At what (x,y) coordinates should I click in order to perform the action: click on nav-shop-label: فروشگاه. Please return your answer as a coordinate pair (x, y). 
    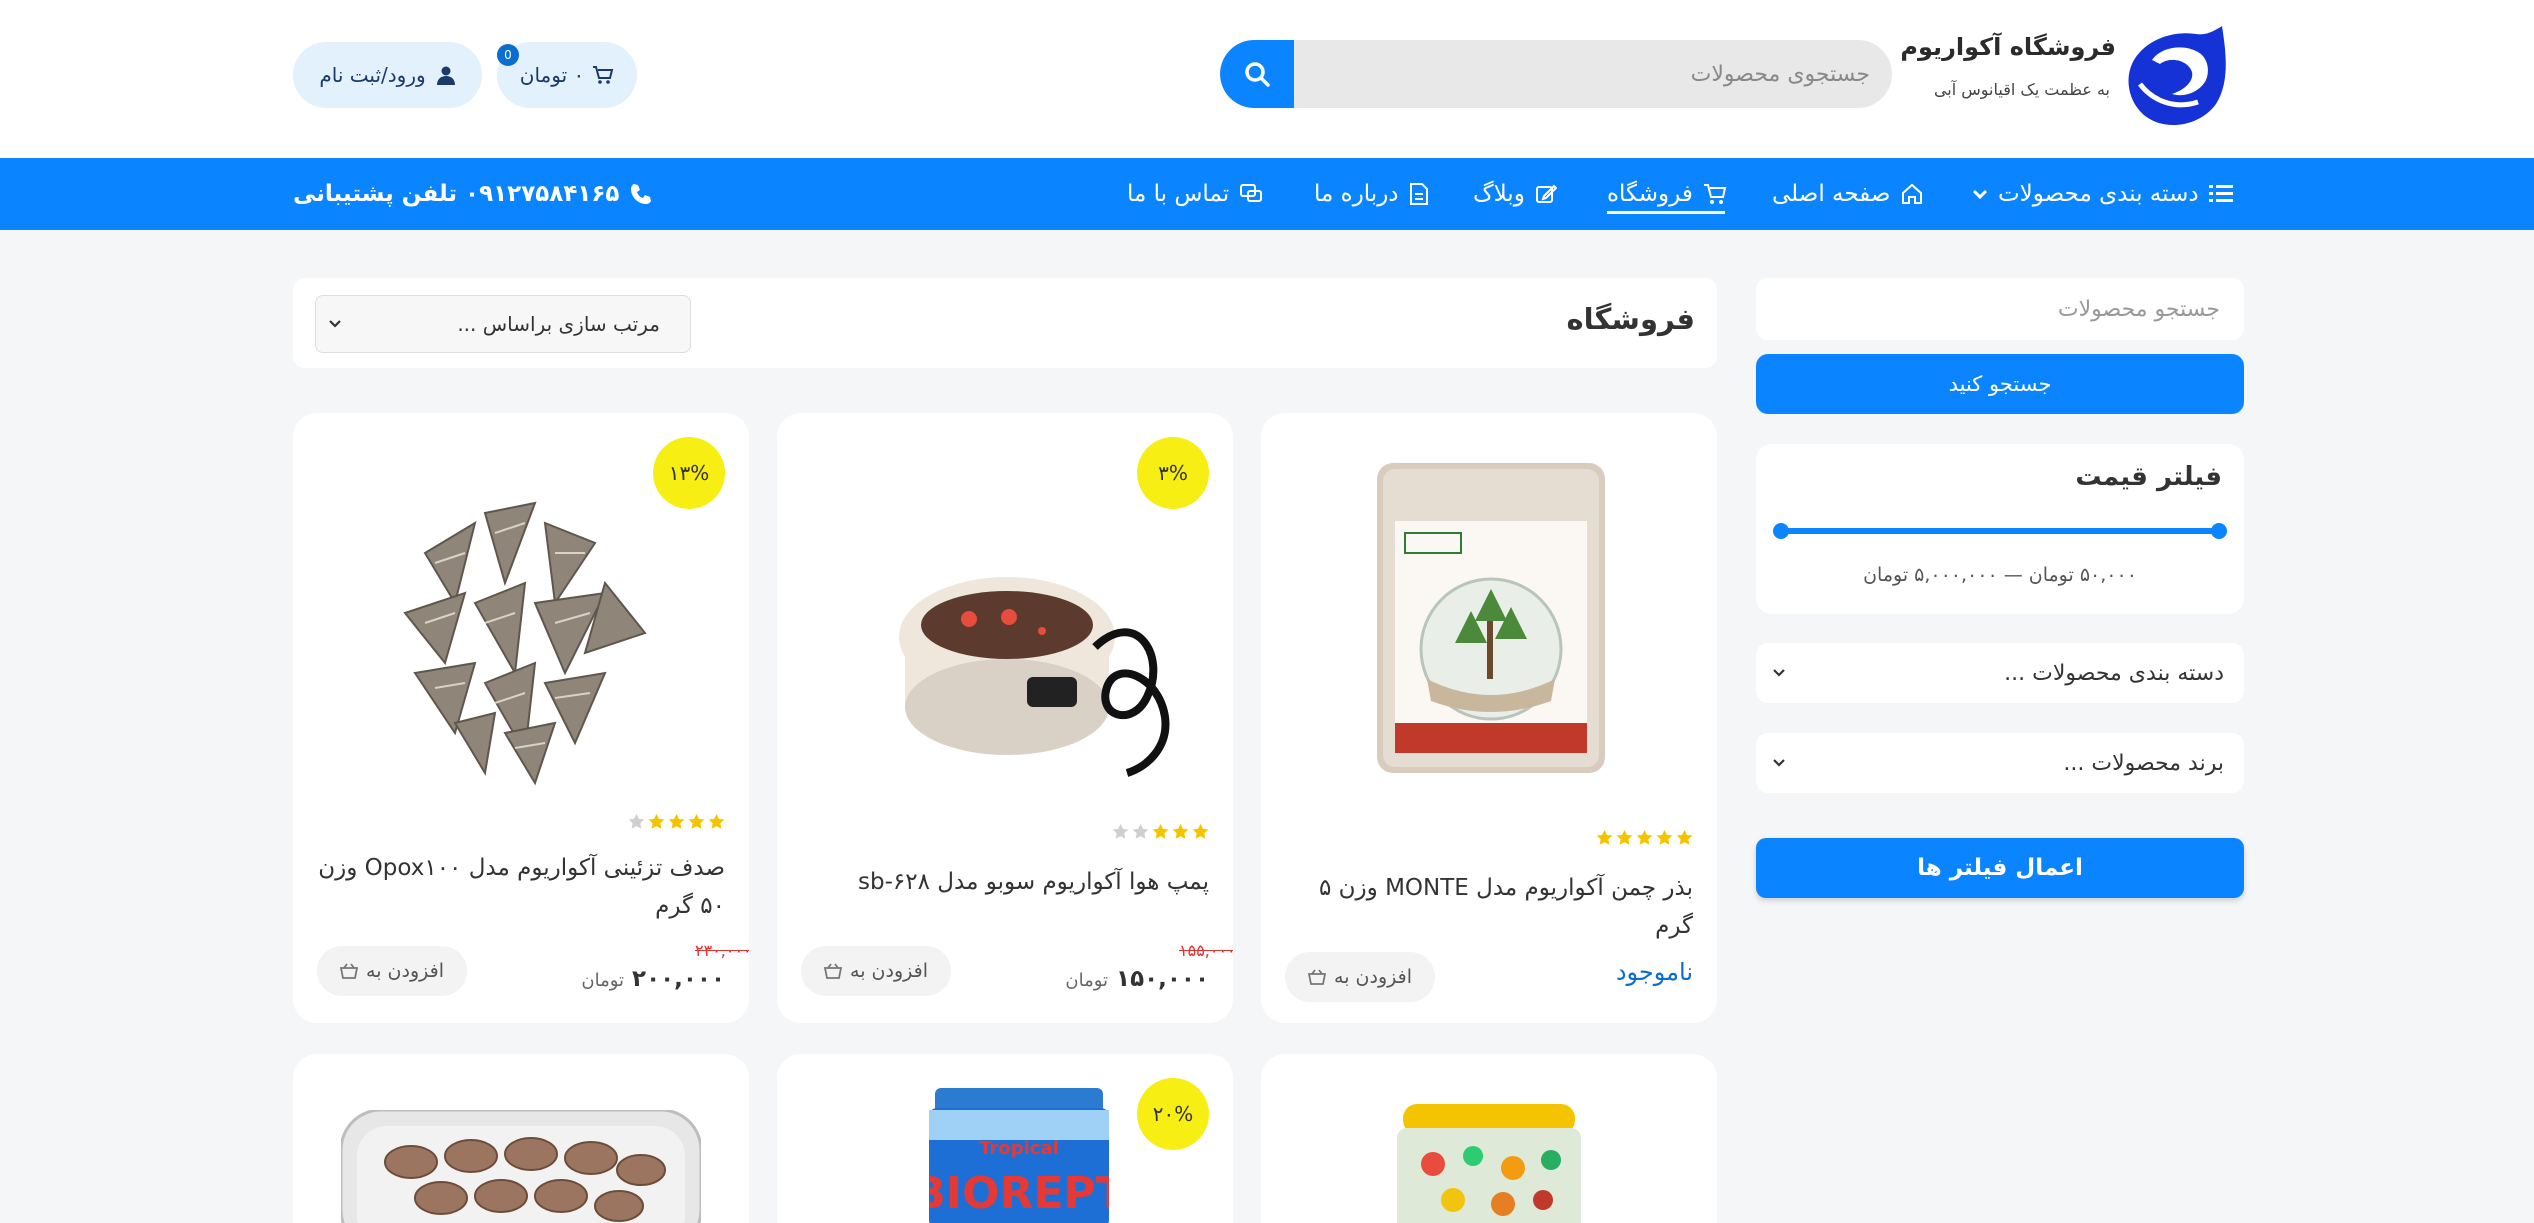
    Looking at the image, I should click on (1650, 194).